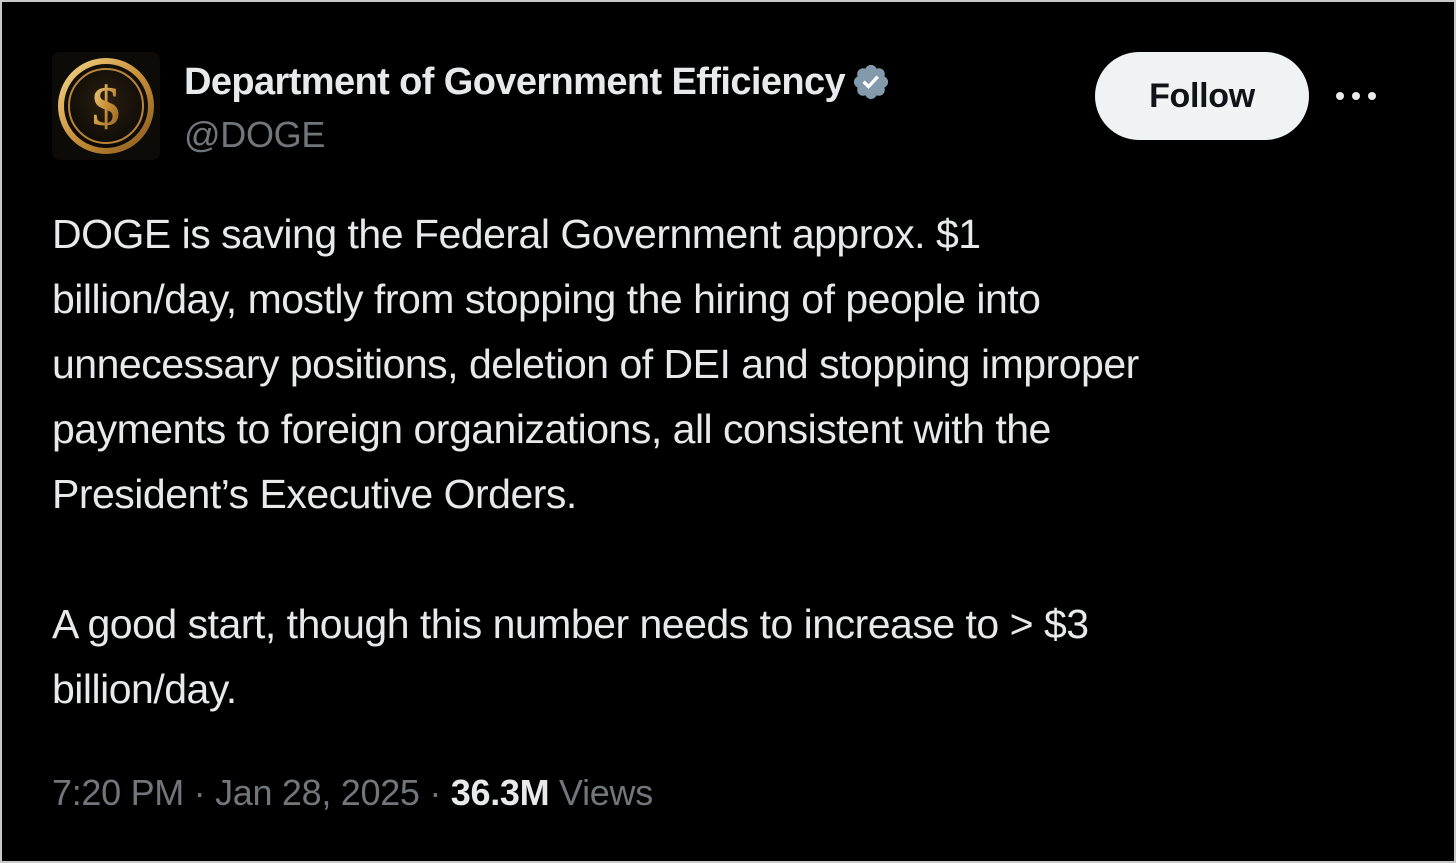 The height and width of the screenshot is (863, 1456). What do you see at coordinates (537, 135) in the screenshot?
I see `account-handle: @DOGE` at bounding box center [537, 135].